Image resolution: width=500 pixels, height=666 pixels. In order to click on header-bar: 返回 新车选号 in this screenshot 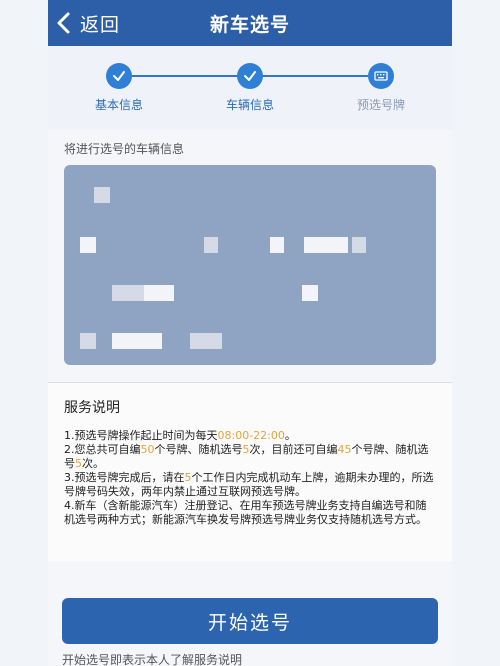, I will do `click(250, 23)`.